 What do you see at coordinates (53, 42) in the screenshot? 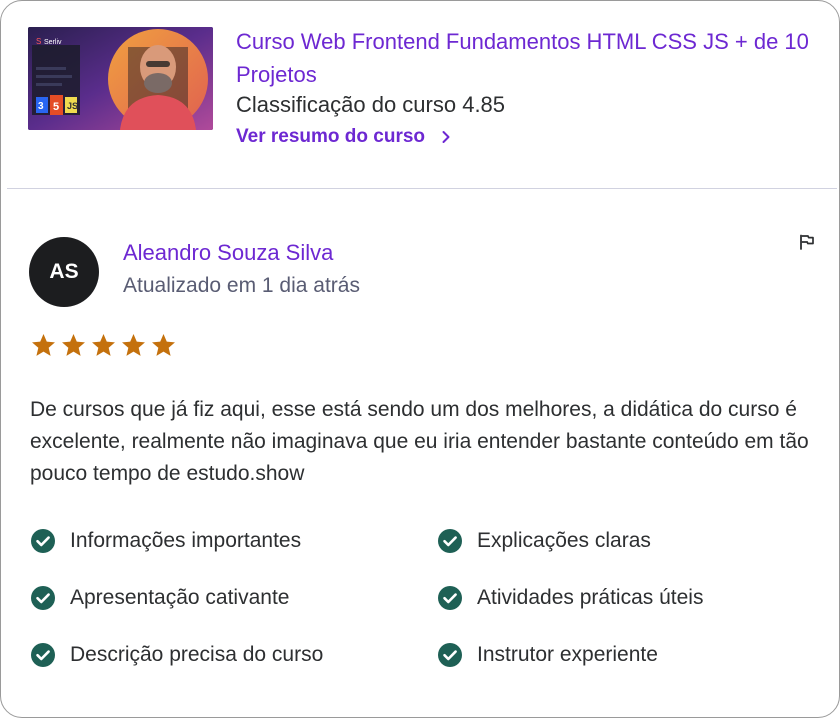
I see `svg-text: Serliv` at bounding box center [53, 42].